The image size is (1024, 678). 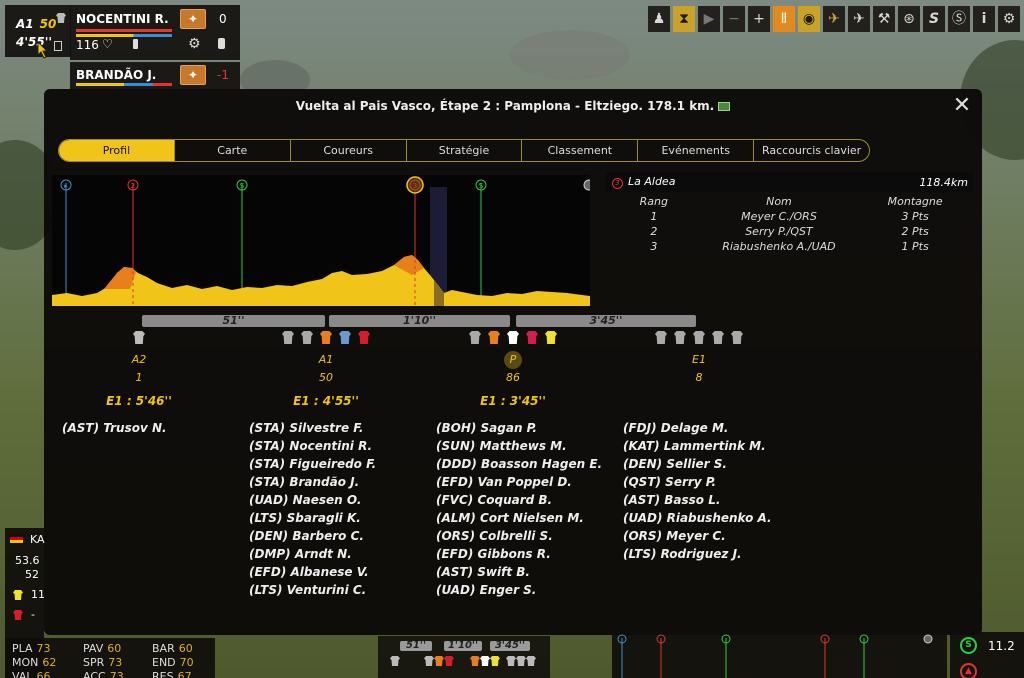 I want to click on table-row: 1 Meyer C./ORS 3 Pts, so click(x=789, y=216).